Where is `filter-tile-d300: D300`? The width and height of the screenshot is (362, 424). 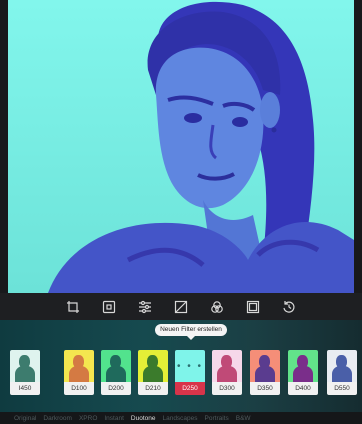 filter-tile-d300: D300 is located at coordinates (227, 372).